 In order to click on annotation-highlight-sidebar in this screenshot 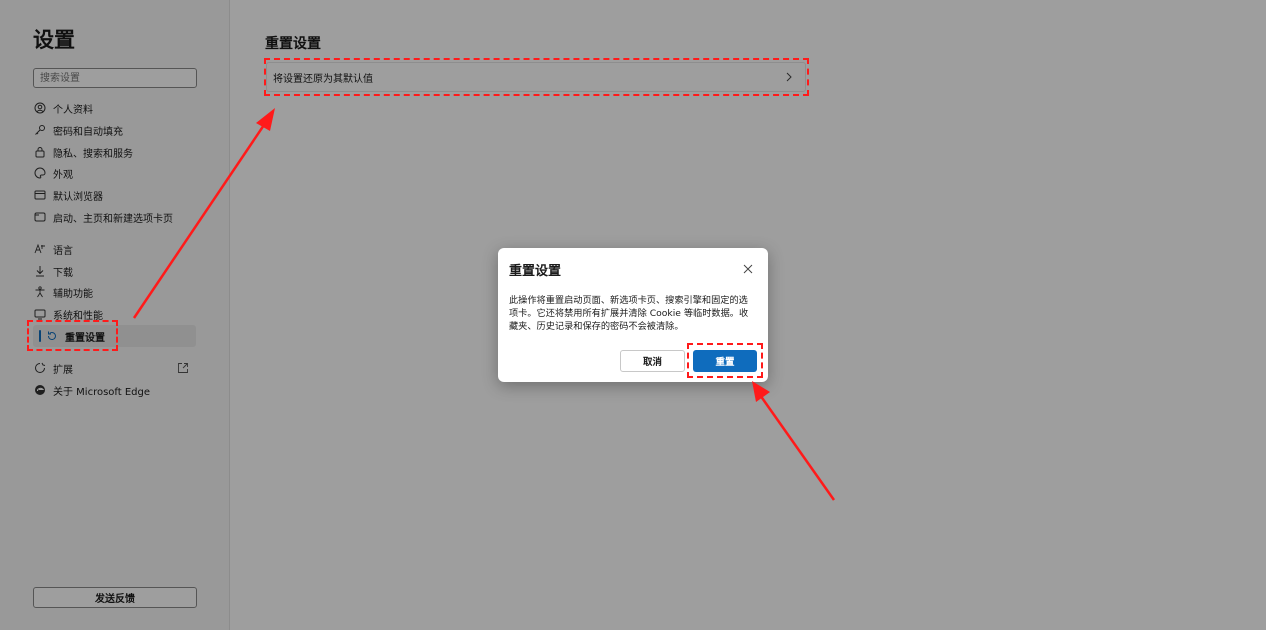, I will do `click(72, 335)`.